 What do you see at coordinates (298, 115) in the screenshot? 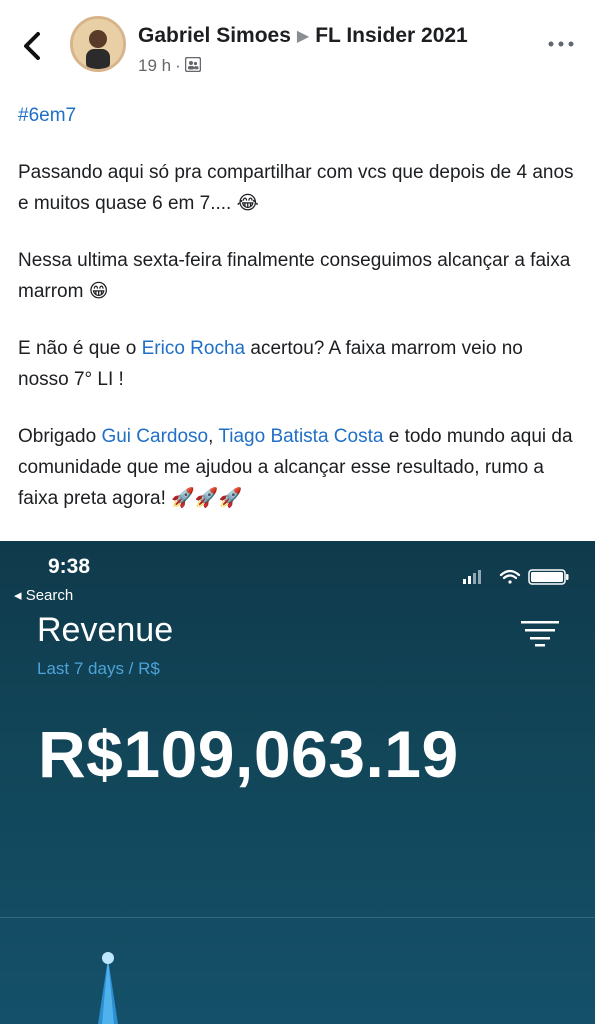
I see `hashtag-paragraph: #6em7` at bounding box center [298, 115].